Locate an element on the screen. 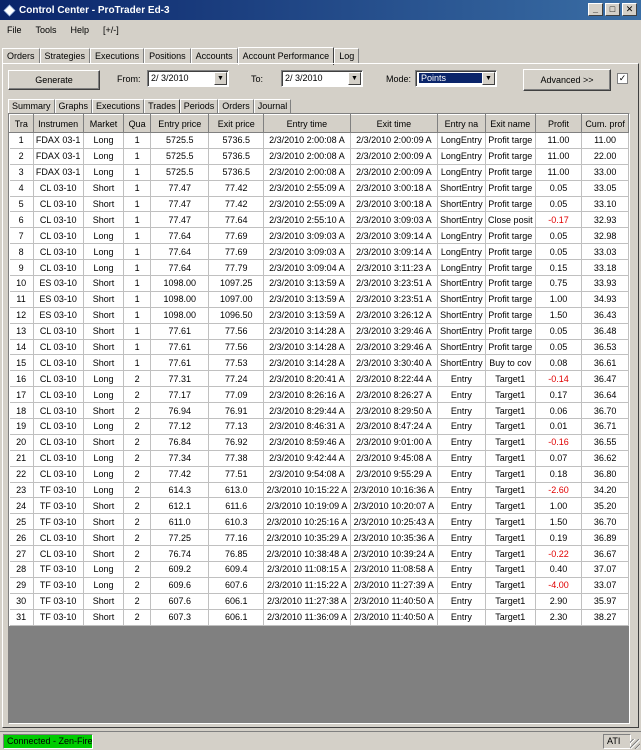 This screenshot has width=641, height=750. table-cell: 34.93 is located at coordinates (605, 299).